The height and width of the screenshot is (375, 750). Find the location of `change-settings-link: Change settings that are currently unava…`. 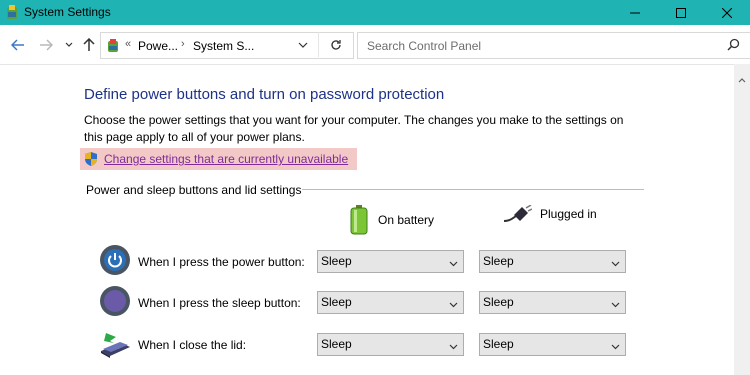

change-settings-link: Change settings that are currently unava… is located at coordinates (218, 159).